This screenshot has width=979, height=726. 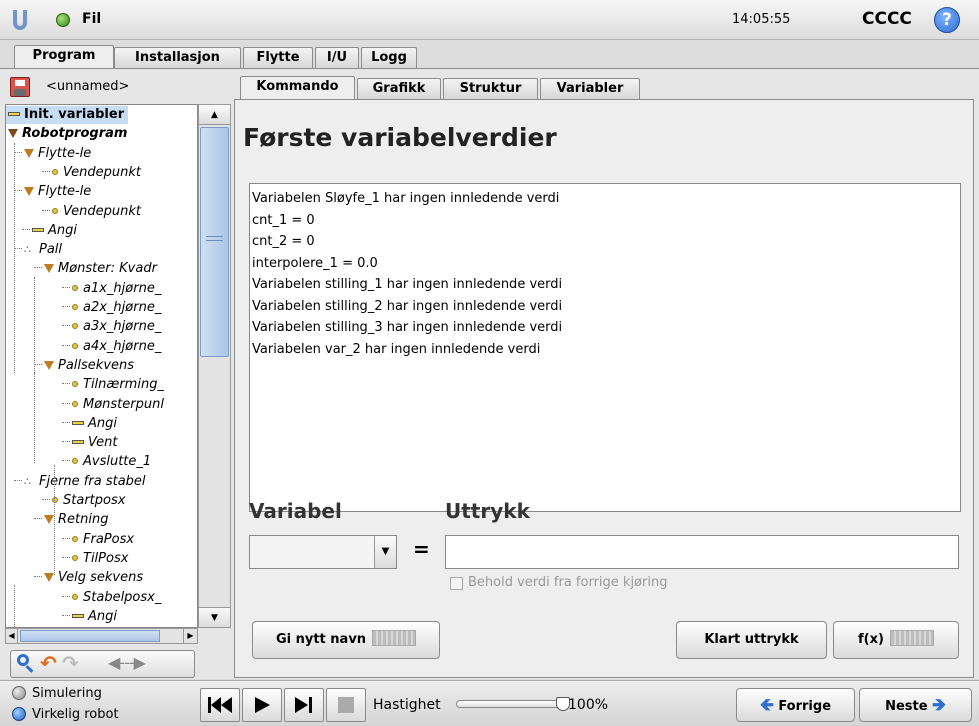 What do you see at coordinates (70, 663) in the screenshot?
I see `redo-icon: ↷` at bounding box center [70, 663].